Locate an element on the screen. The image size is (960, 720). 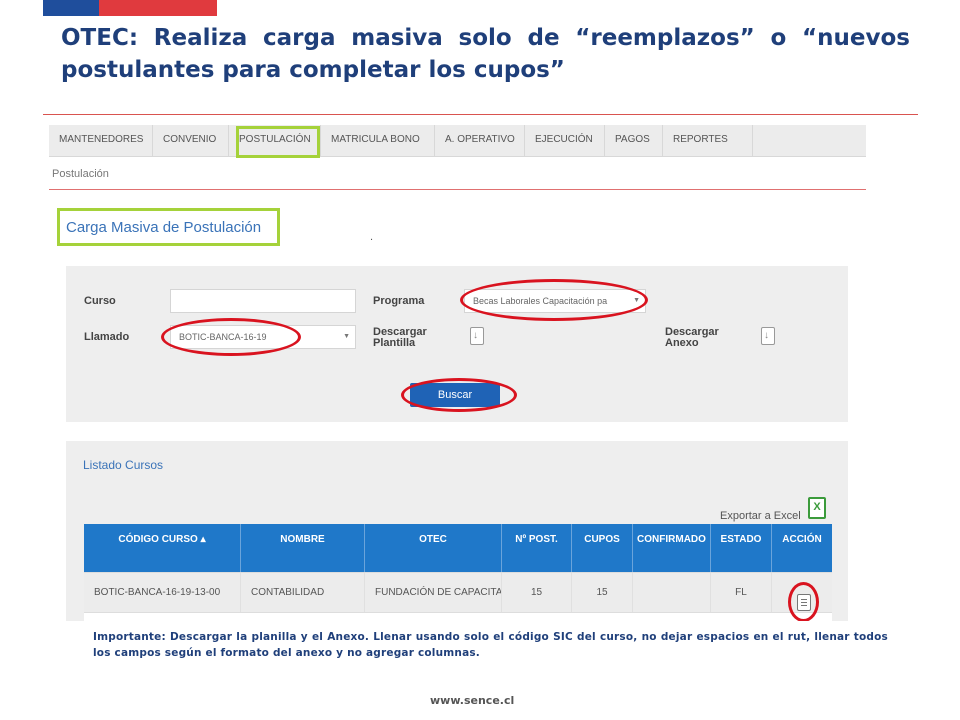
title-divider is located at coordinates (480, 114).